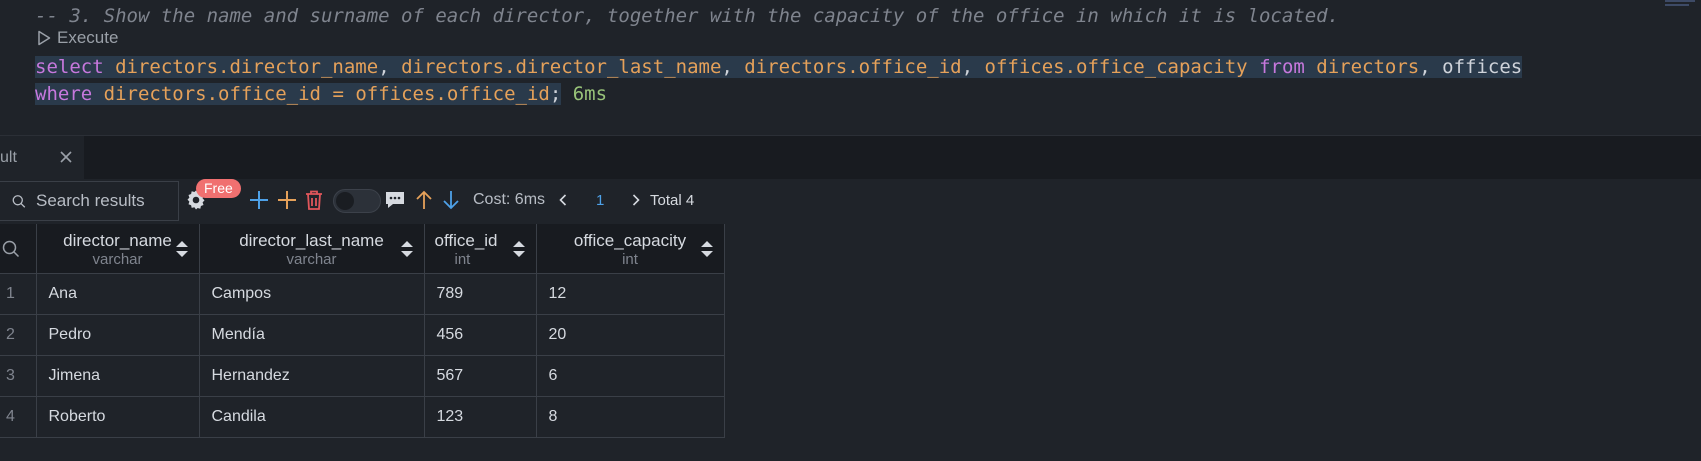  I want to click on where-left: directors.office_id, so click(212, 94).